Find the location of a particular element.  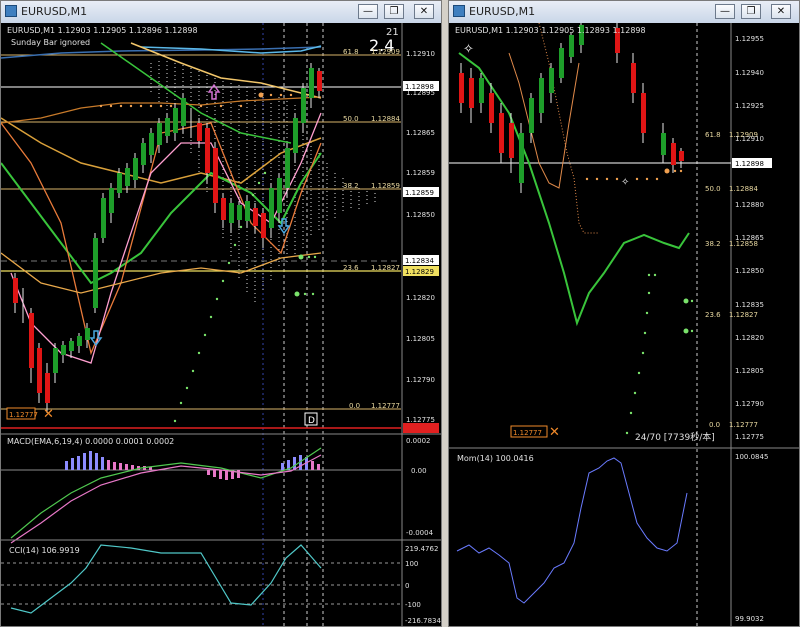

bar-info: 24/70 [7739秒/本] is located at coordinates (675, 437).